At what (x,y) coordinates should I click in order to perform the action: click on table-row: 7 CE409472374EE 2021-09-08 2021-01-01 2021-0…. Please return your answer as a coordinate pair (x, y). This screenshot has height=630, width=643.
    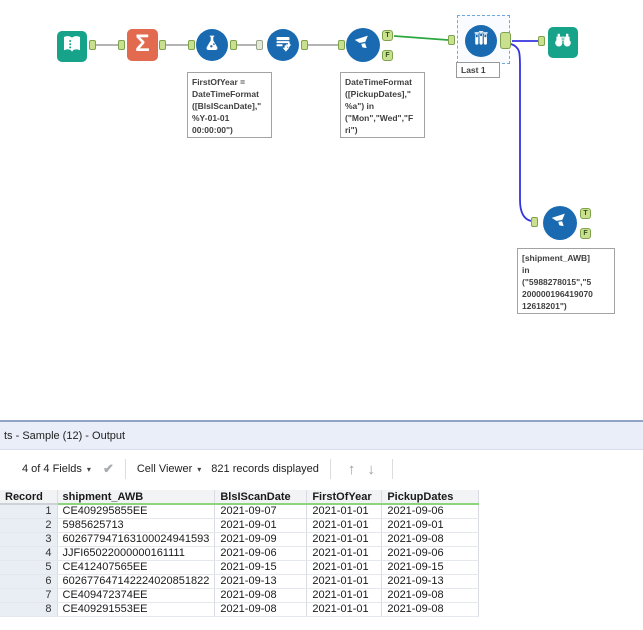
    Looking at the image, I should click on (240, 595).